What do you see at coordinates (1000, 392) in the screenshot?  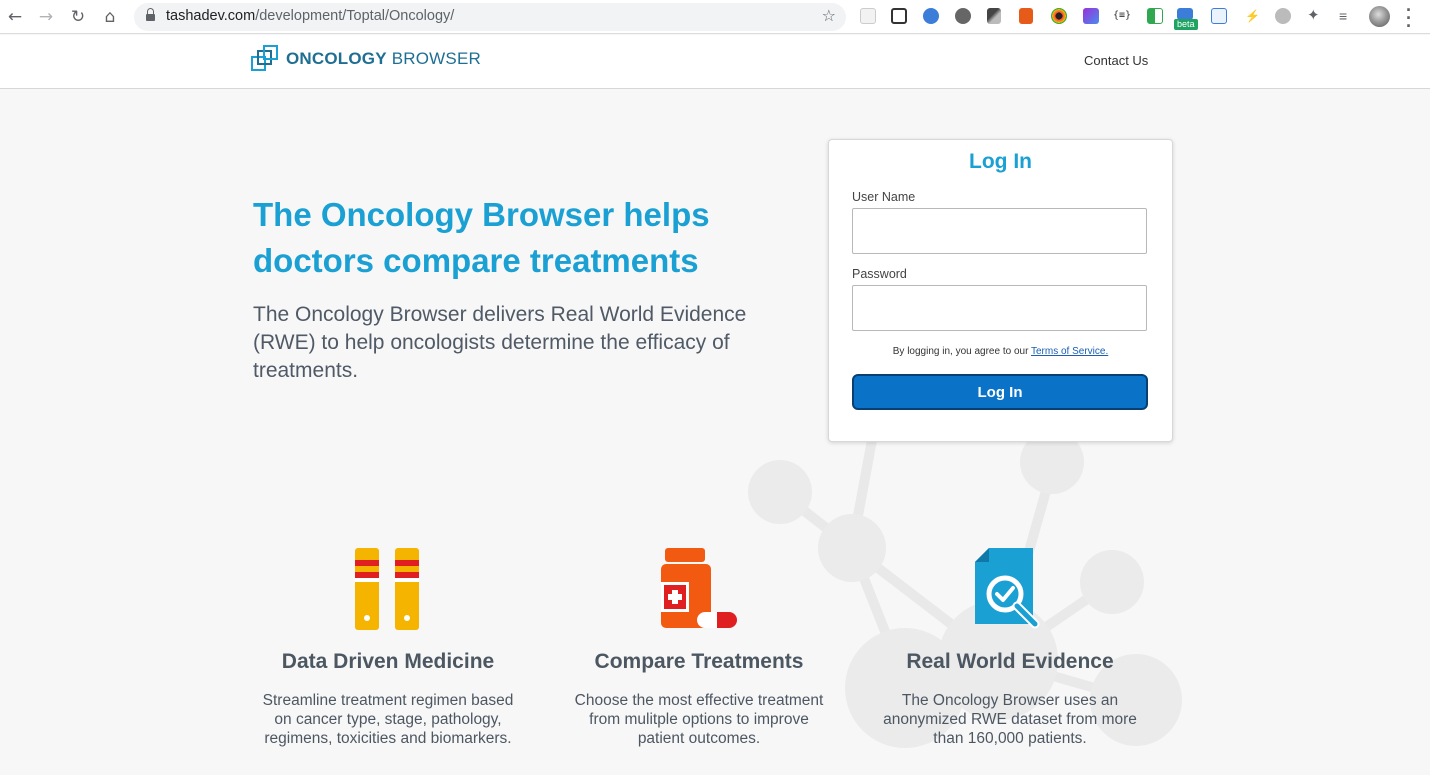 I see `login-button: Log In` at bounding box center [1000, 392].